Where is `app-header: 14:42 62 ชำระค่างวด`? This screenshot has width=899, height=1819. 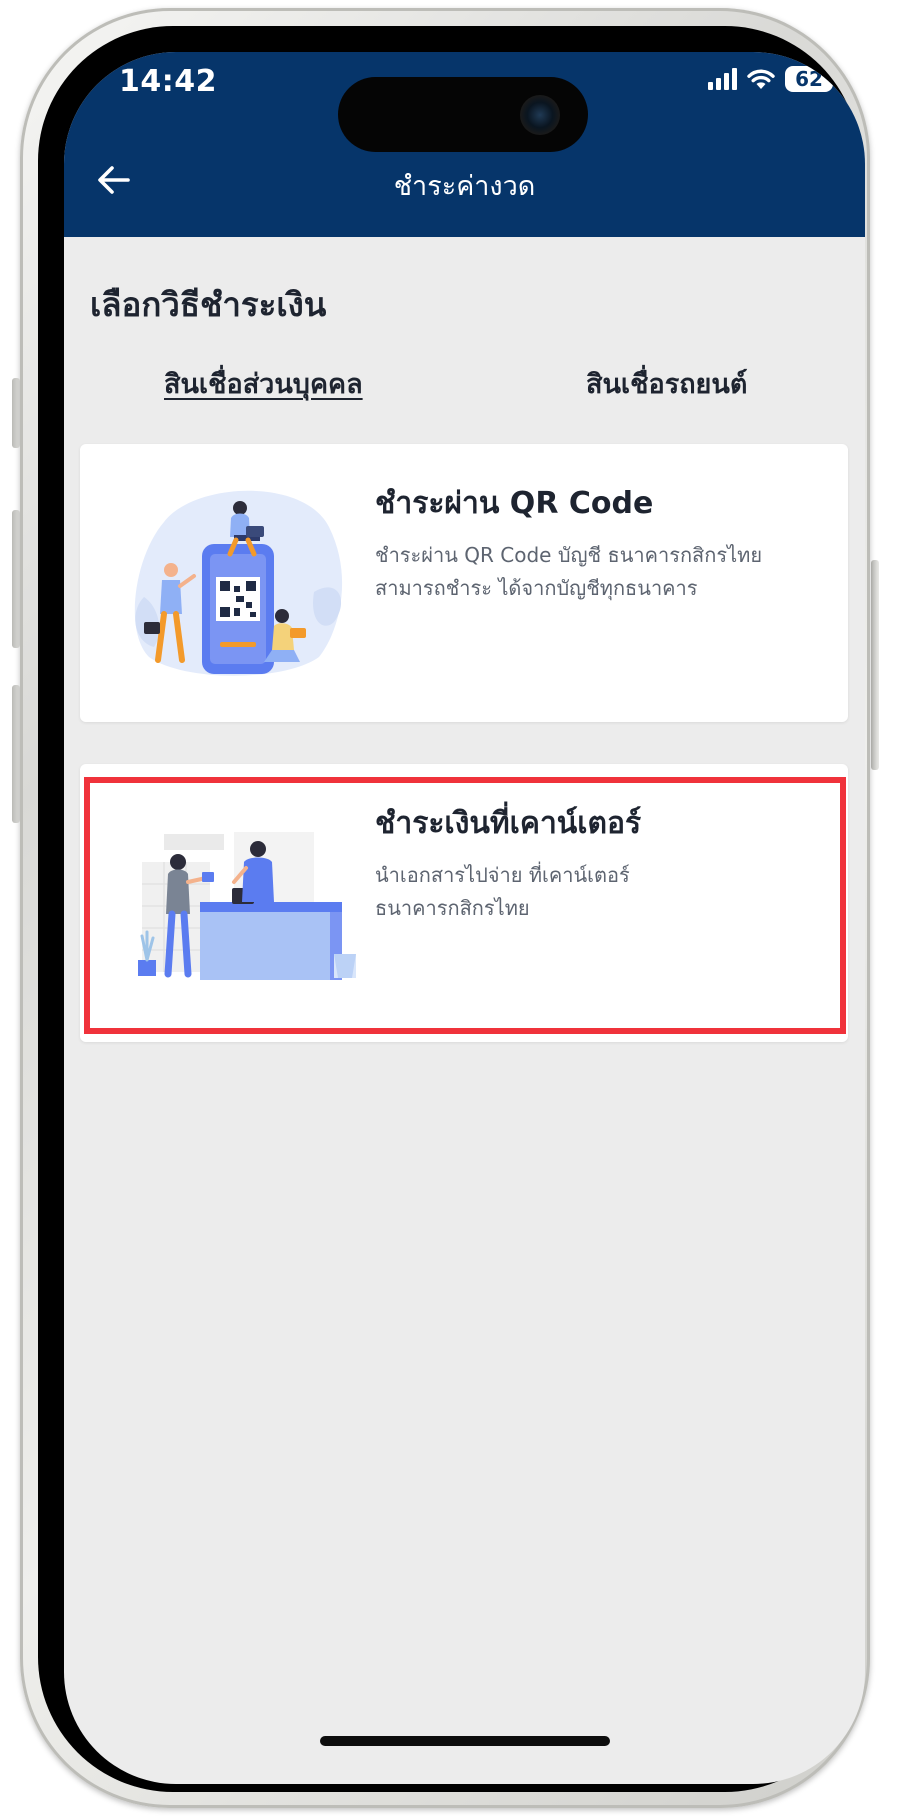 app-header: 14:42 62 ชำระค่างวด is located at coordinates (464, 144).